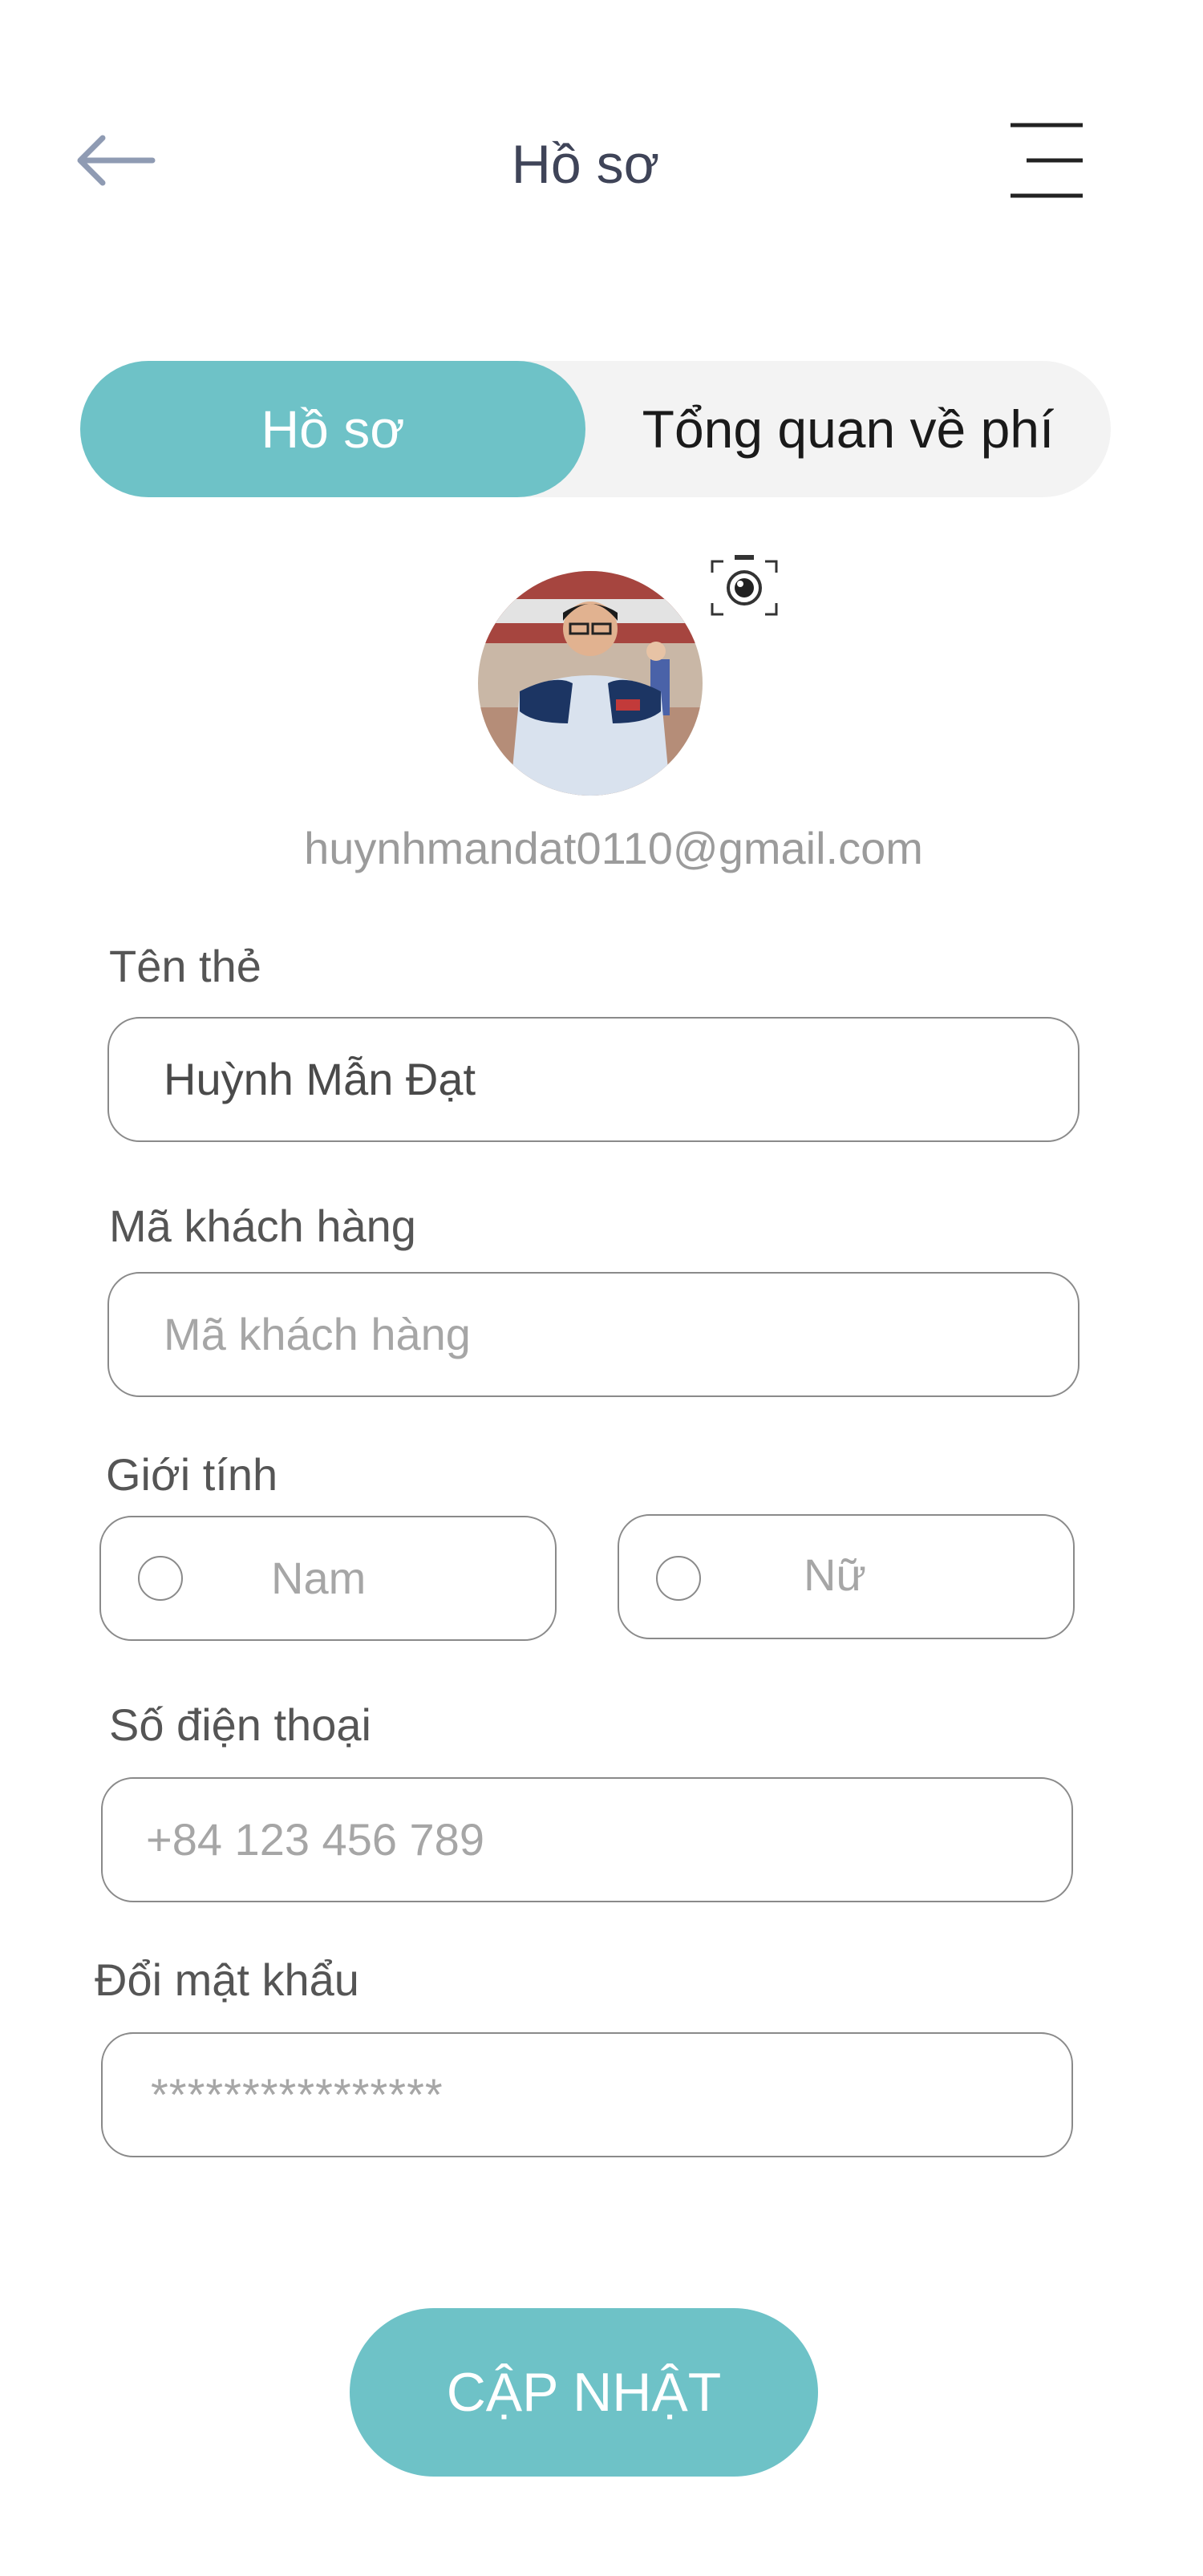  Describe the element at coordinates (185, 966) in the screenshot. I see `name-label: Tên thẻ` at that location.